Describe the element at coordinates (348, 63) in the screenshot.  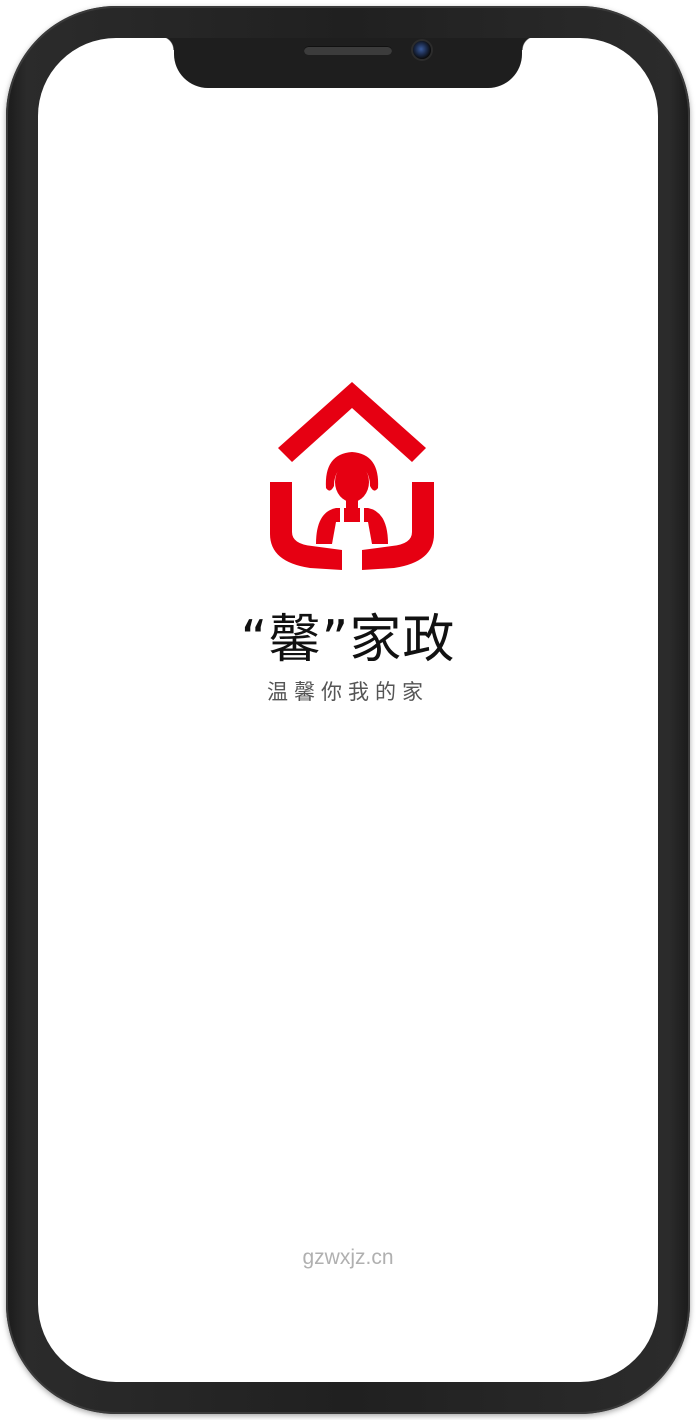
I see `notch` at that location.